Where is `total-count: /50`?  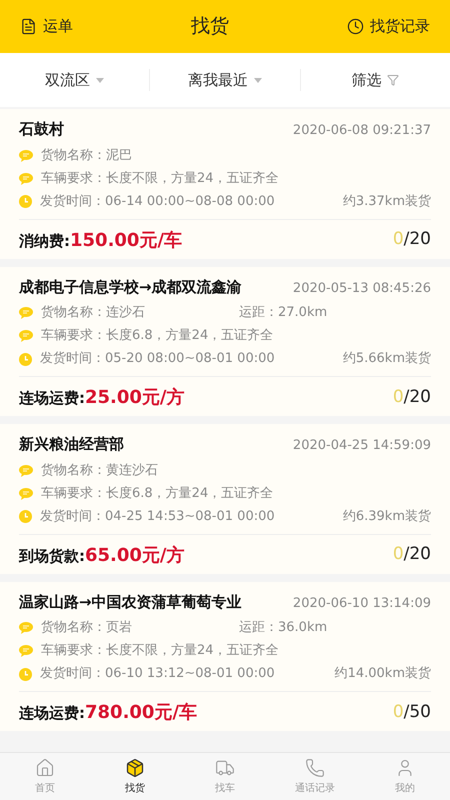
total-count: /50 is located at coordinates (417, 712).